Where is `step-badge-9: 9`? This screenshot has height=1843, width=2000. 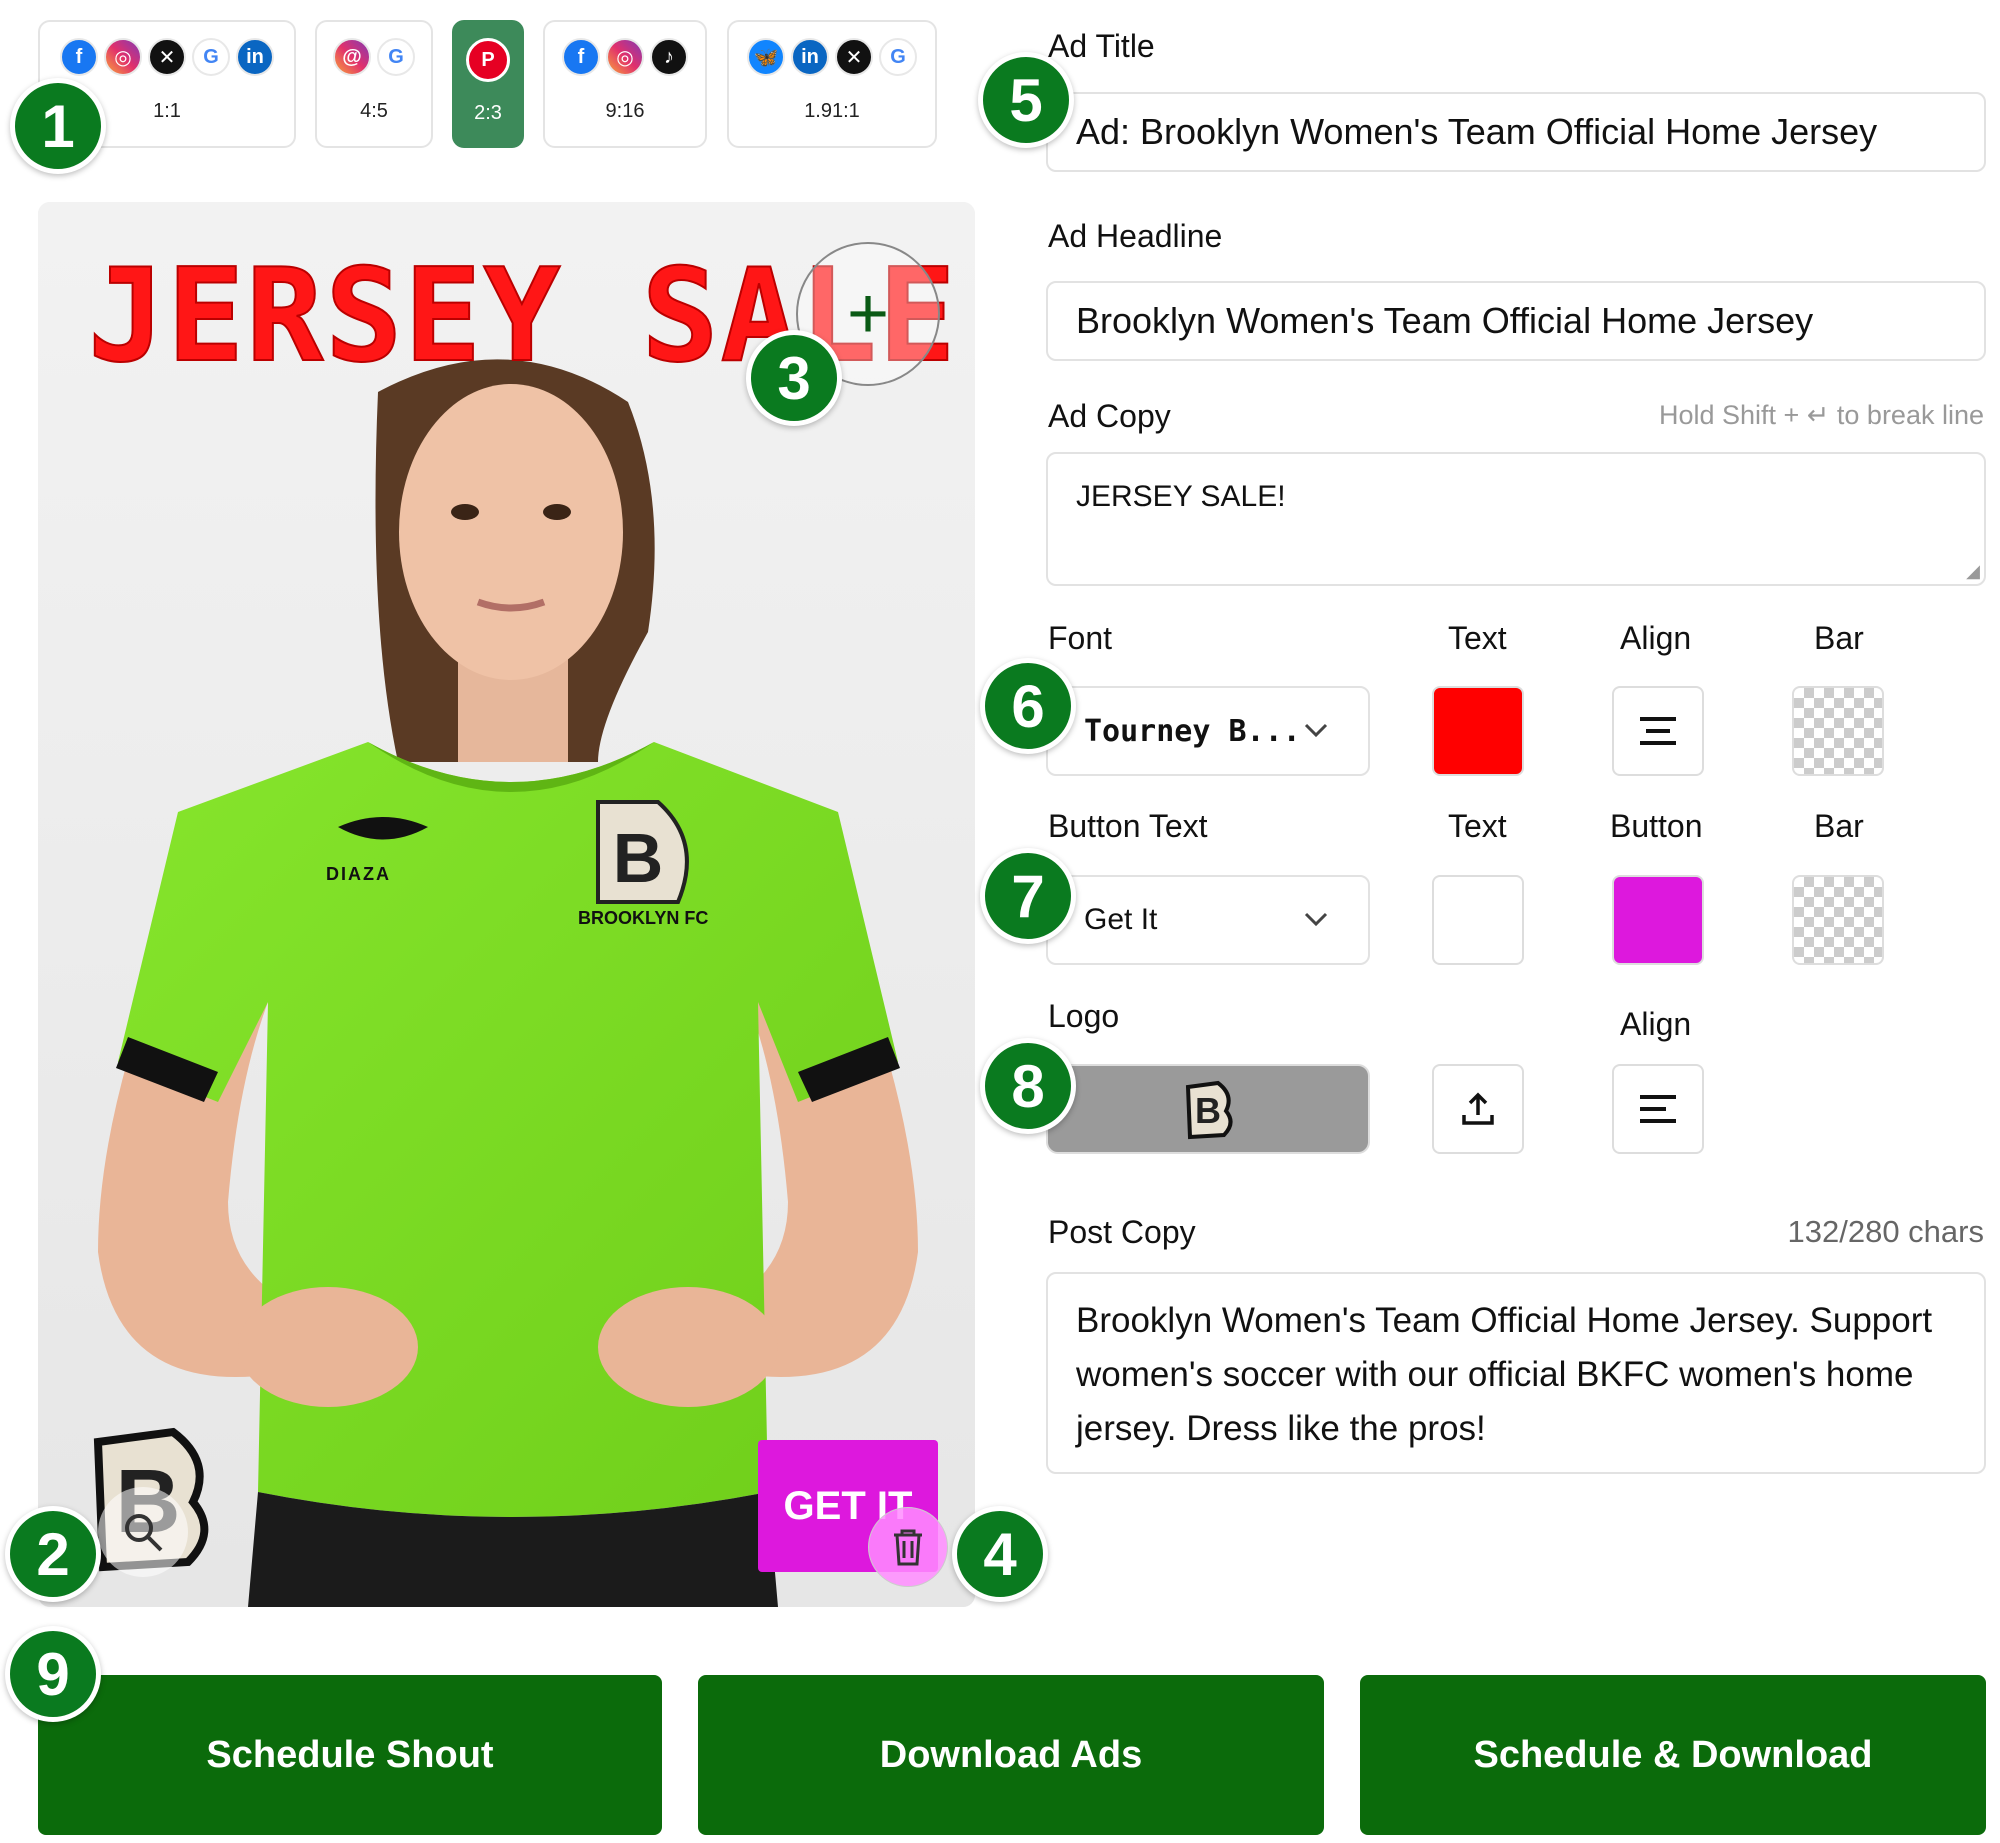 step-badge-9: 9 is located at coordinates (53, 1674).